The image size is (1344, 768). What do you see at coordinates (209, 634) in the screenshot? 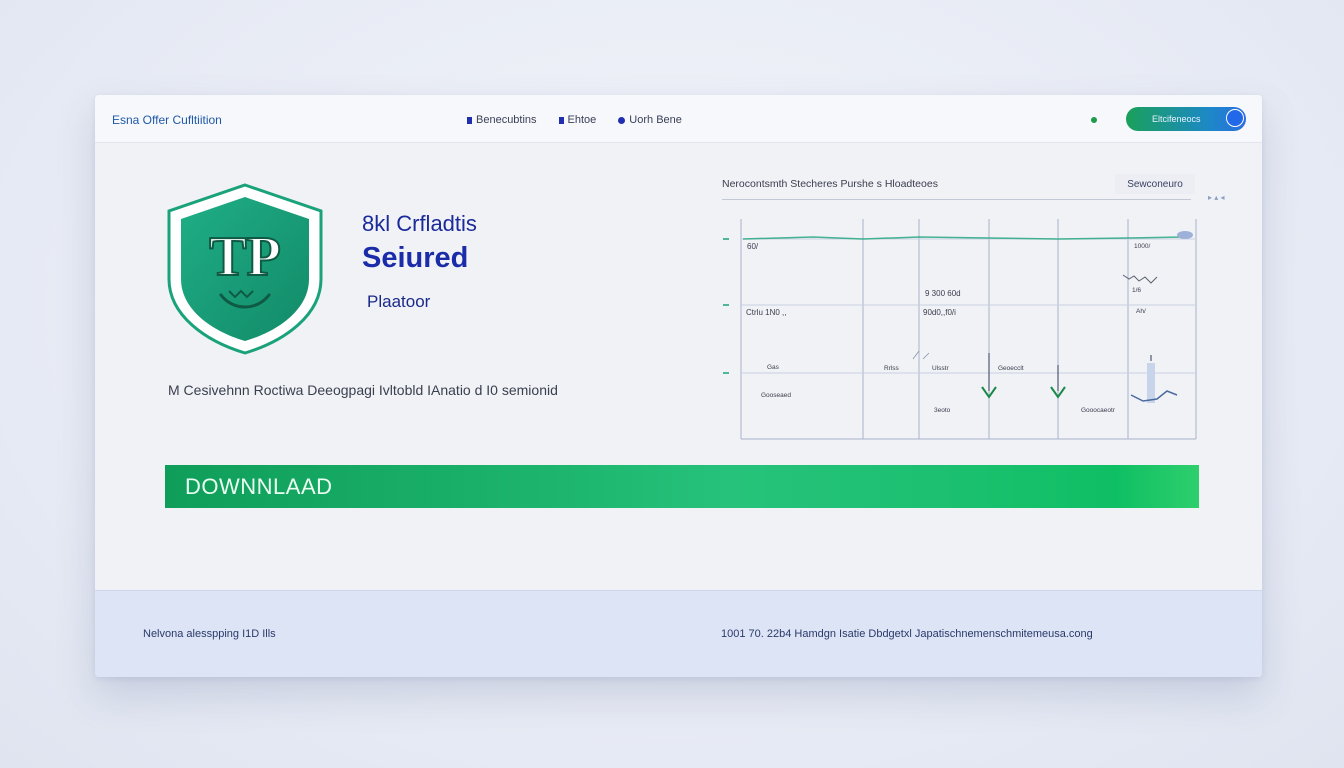
I see `footer-left-text: Nelvona alesspping I1D Ills` at bounding box center [209, 634].